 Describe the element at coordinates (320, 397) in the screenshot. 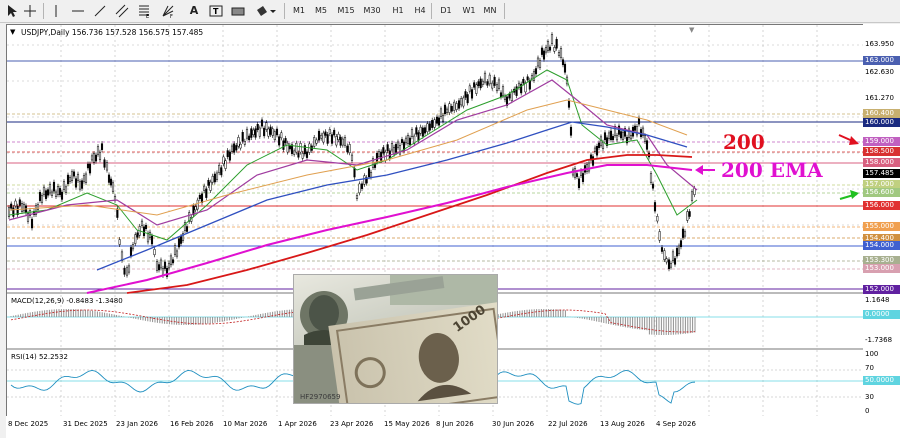

I see `banknote-serial: HF2970659` at that location.